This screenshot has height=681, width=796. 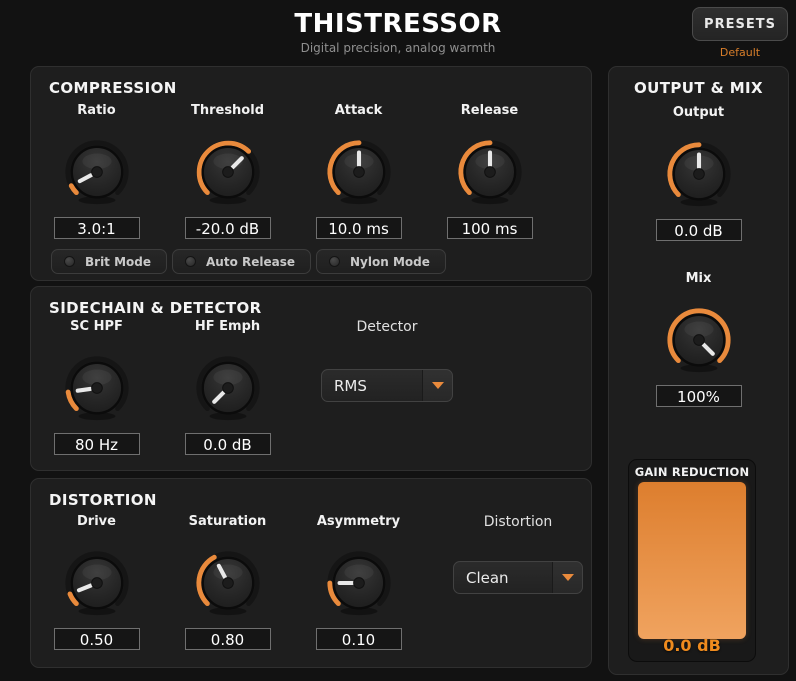 What do you see at coordinates (227, 326) in the screenshot?
I see `knob-label-hf-emph: HF Emph` at bounding box center [227, 326].